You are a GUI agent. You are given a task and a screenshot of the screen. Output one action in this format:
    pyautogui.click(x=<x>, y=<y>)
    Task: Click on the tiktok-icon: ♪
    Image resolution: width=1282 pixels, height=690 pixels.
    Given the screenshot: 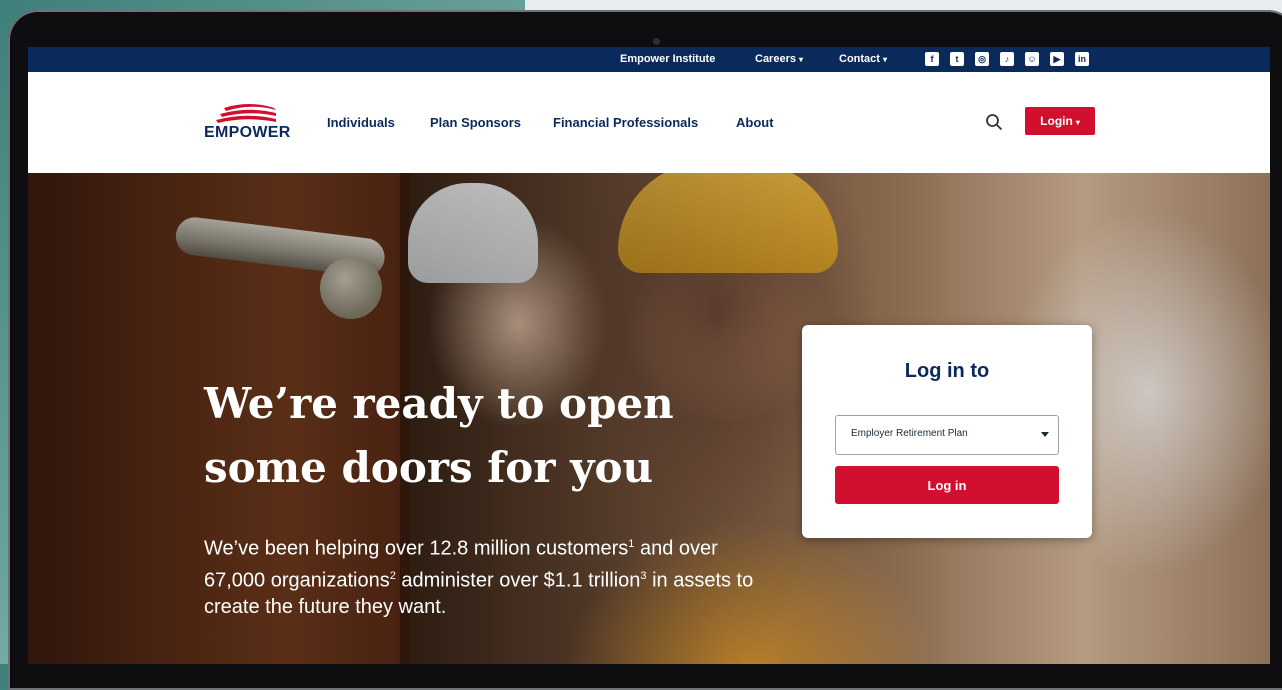 What is the action you would take?
    pyautogui.click(x=1007, y=59)
    